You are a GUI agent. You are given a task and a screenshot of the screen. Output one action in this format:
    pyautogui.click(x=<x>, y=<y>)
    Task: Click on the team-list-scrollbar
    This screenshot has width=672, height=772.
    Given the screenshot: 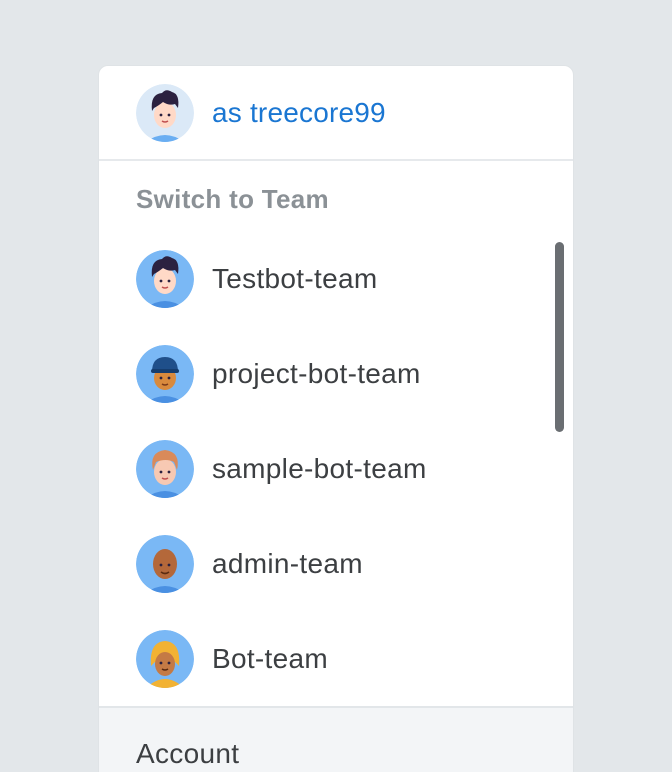 What is the action you would take?
    pyautogui.click(x=559, y=337)
    